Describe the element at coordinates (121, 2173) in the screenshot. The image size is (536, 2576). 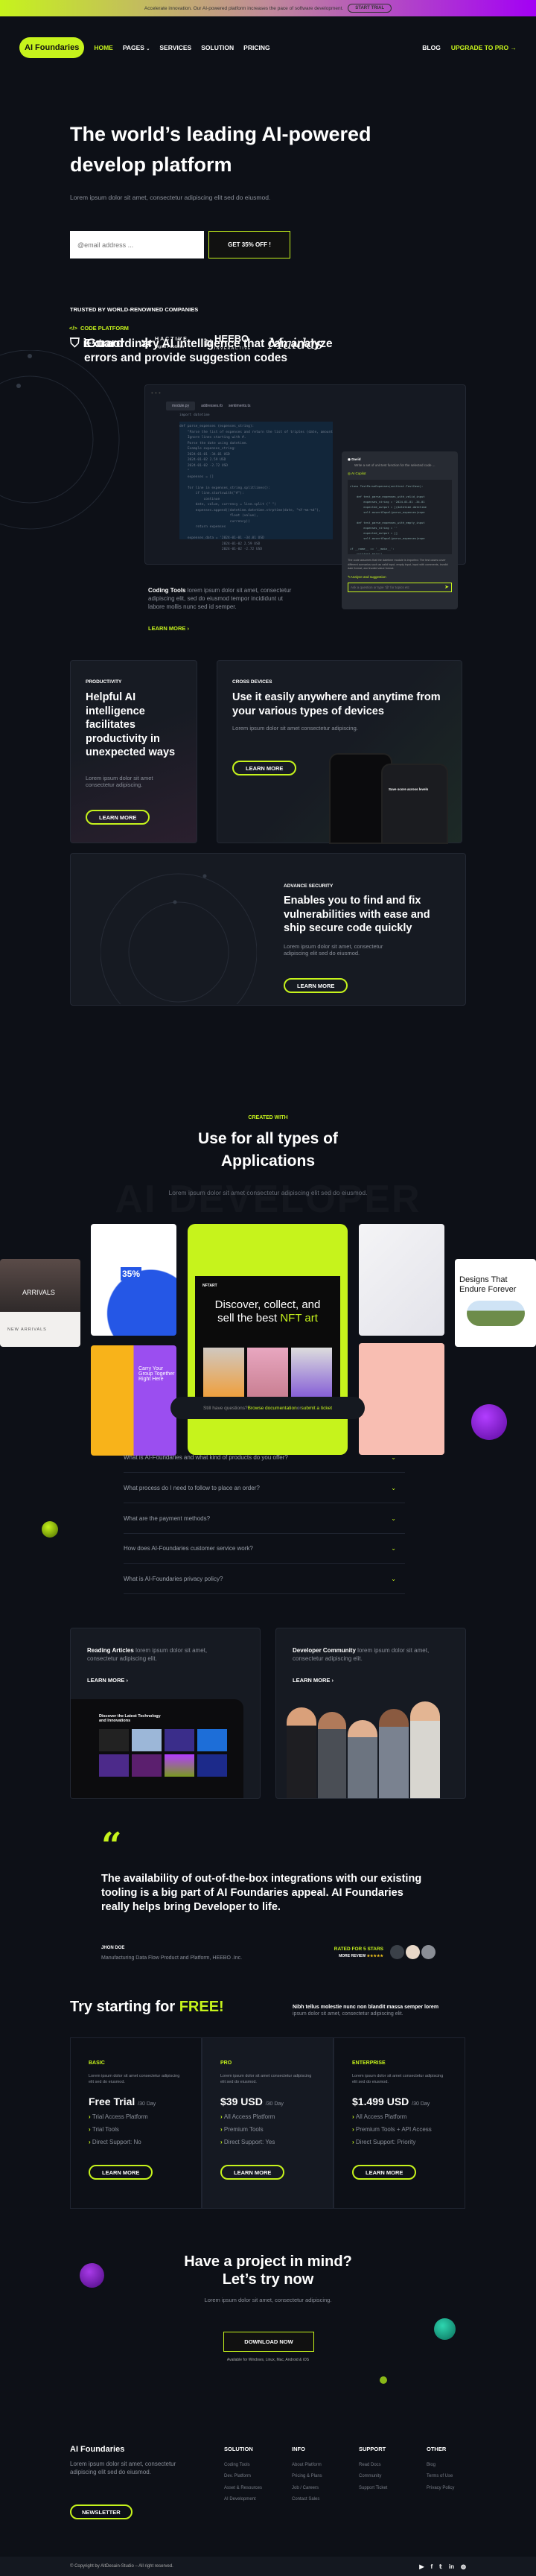
I see `plan-basic-button: LEARN MORE` at that location.